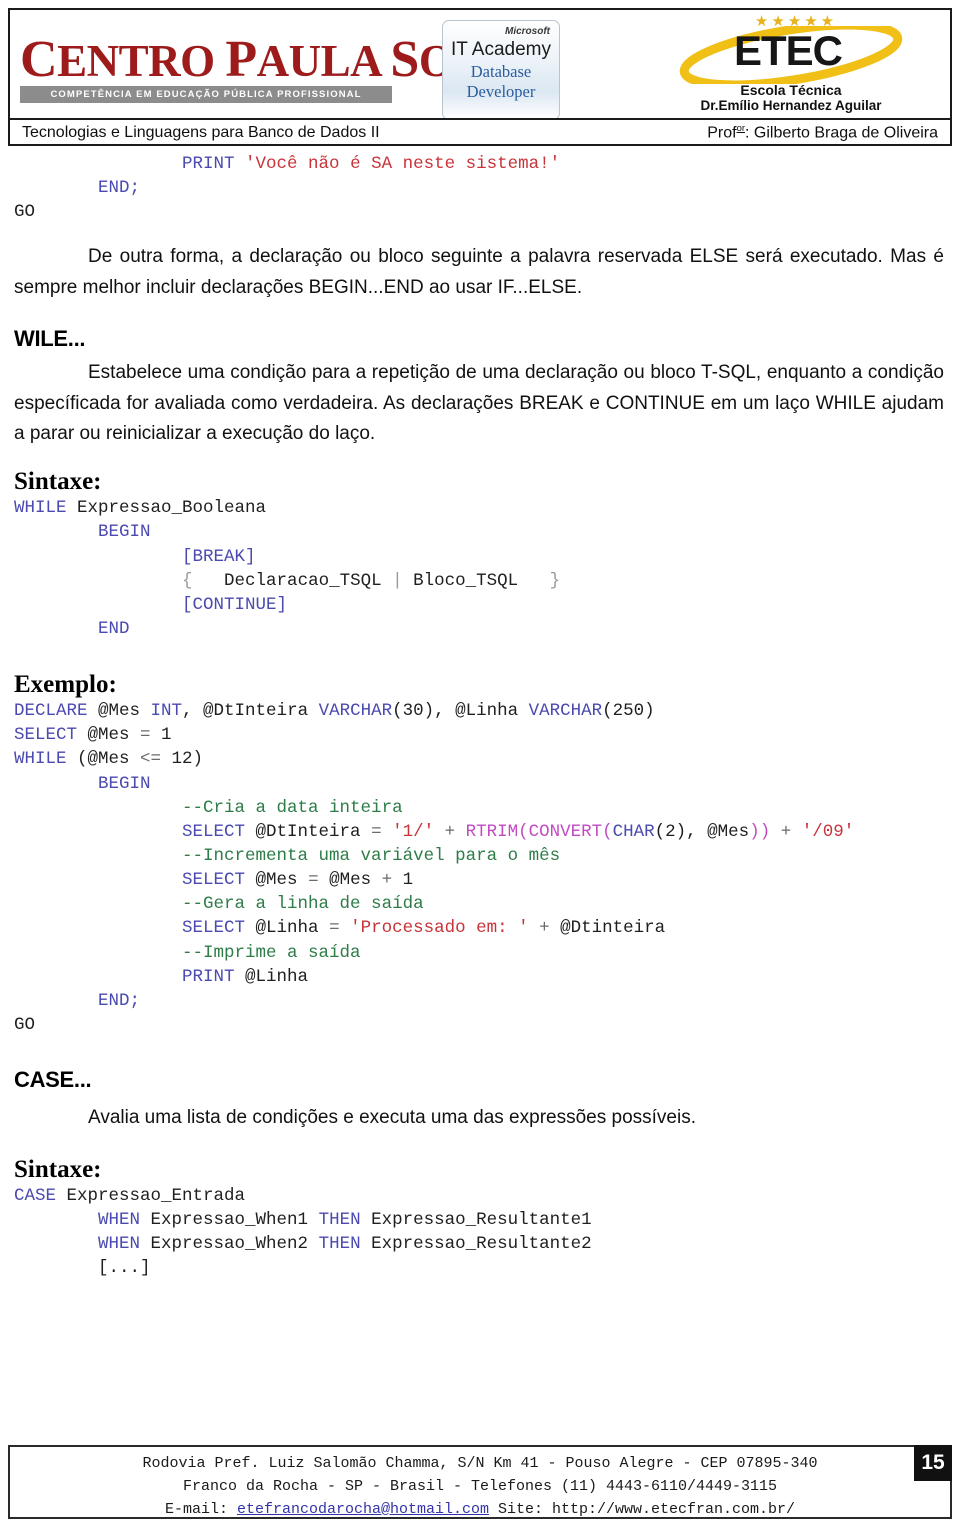  What do you see at coordinates (65, 685) in the screenshot?
I see `label-exemplo-while: Exemplo:` at bounding box center [65, 685].